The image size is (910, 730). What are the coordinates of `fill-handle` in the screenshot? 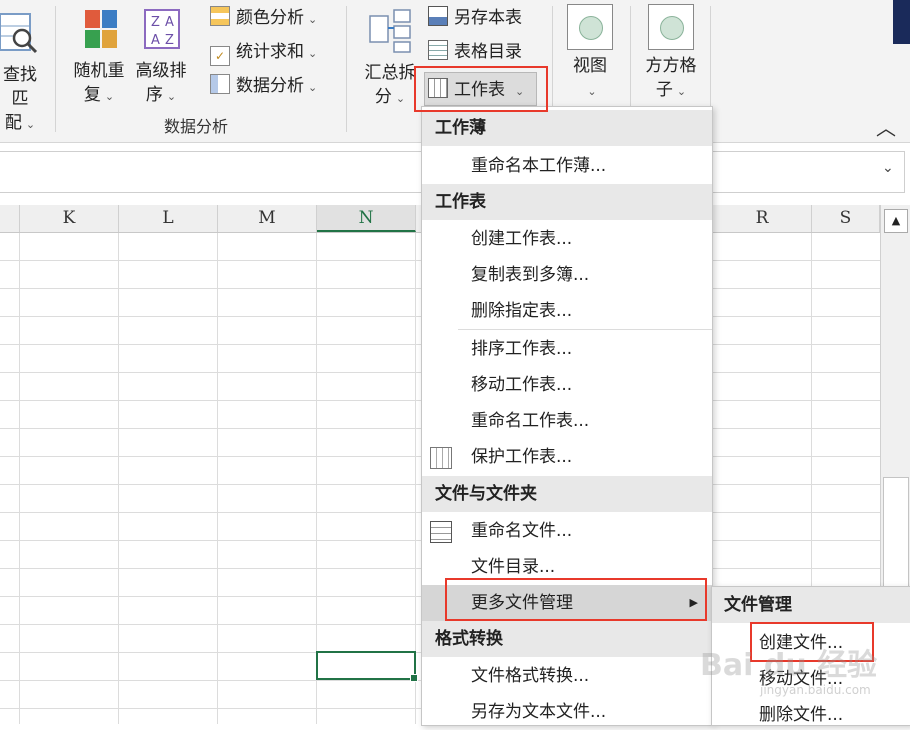 It's located at (414, 678).